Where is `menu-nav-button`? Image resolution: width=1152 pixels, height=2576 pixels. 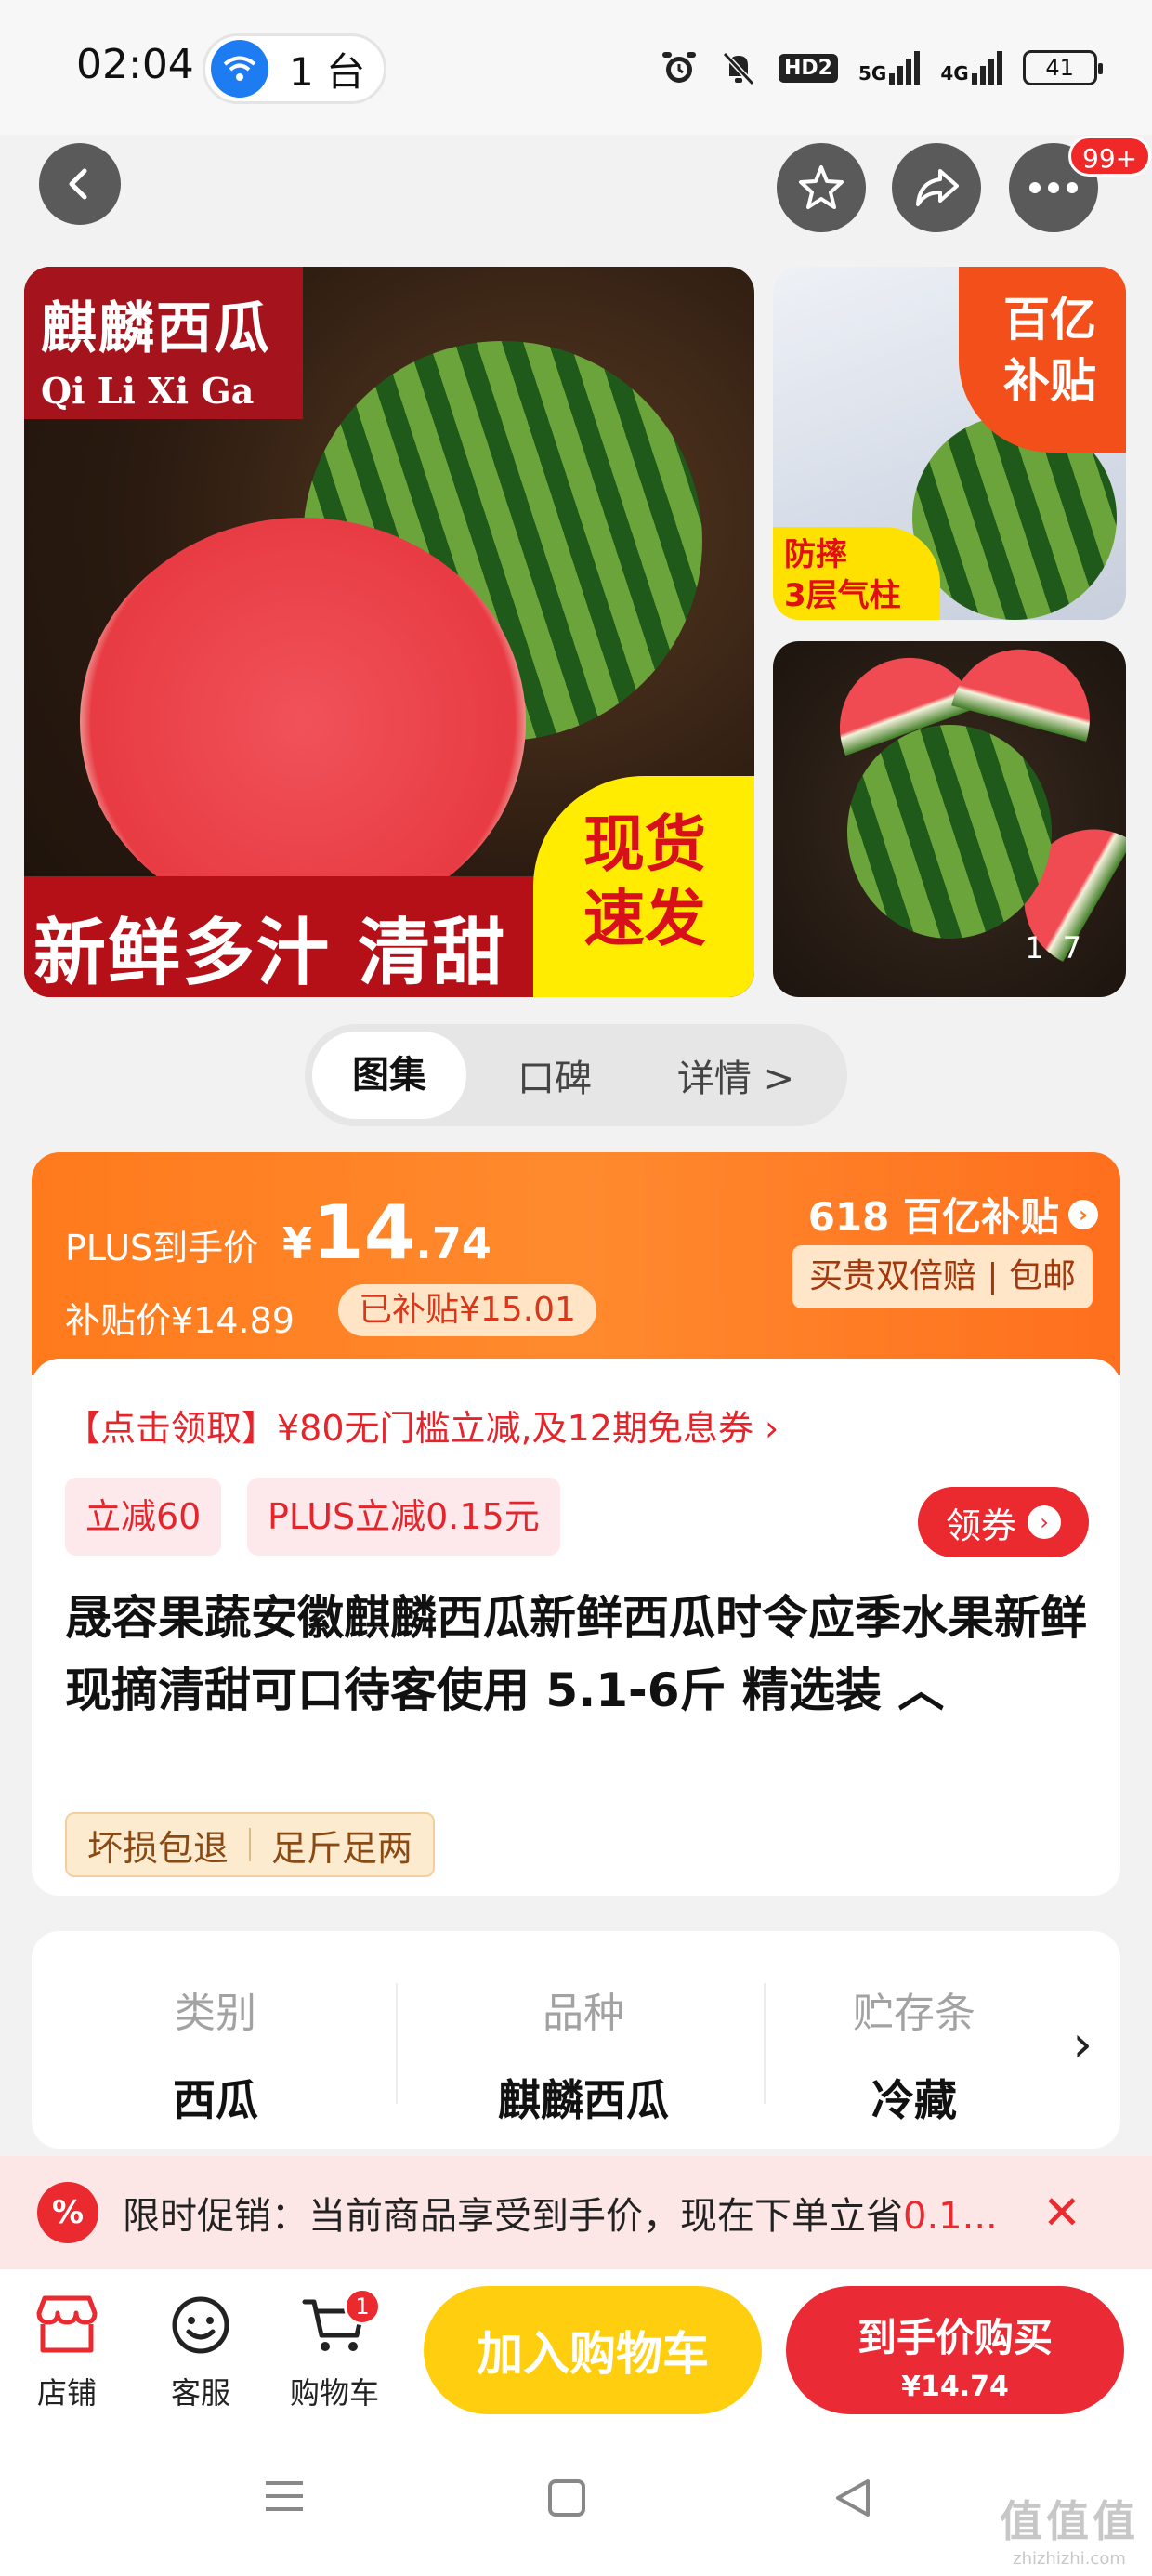
menu-nav-button is located at coordinates (284, 2497).